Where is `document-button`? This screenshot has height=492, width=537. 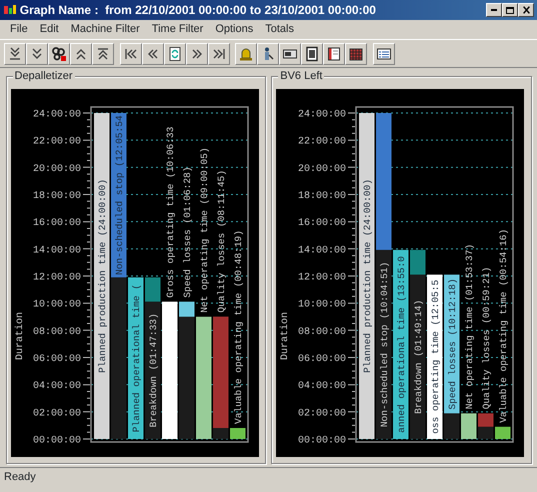 document-button is located at coordinates (312, 54).